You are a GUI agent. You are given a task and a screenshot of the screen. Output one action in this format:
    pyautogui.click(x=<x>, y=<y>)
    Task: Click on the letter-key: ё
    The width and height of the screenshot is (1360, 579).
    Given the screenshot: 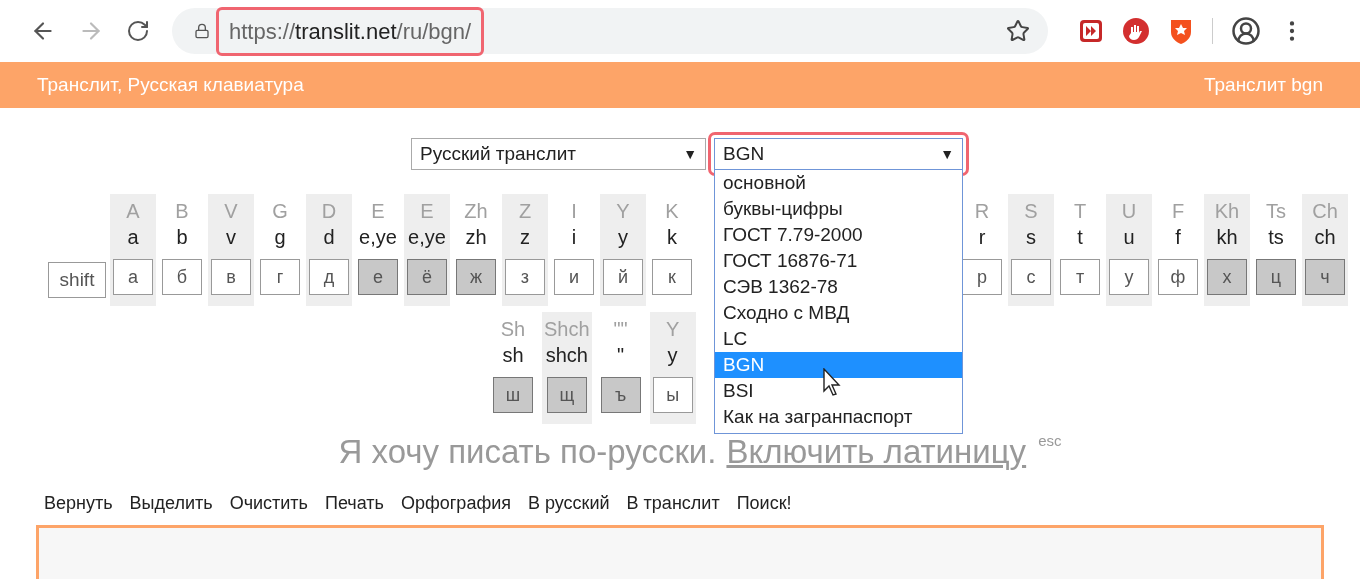 What is the action you would take?
    pyautogui.click(x=427, y=277)
    